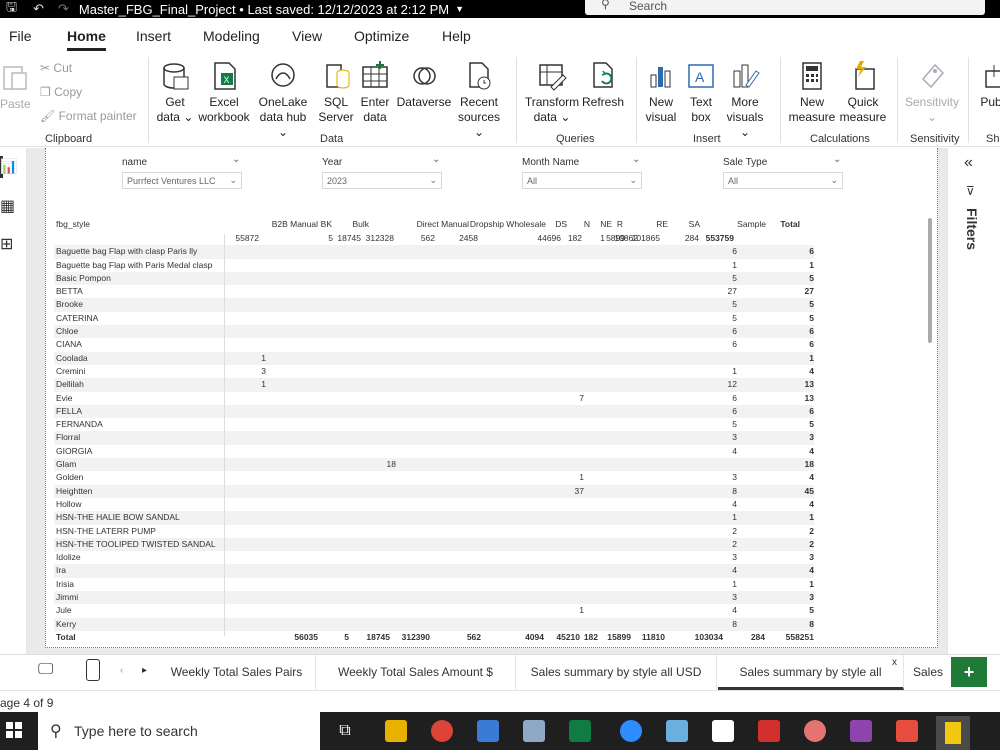  I want to click on chrome-icon, so click(442, 731).